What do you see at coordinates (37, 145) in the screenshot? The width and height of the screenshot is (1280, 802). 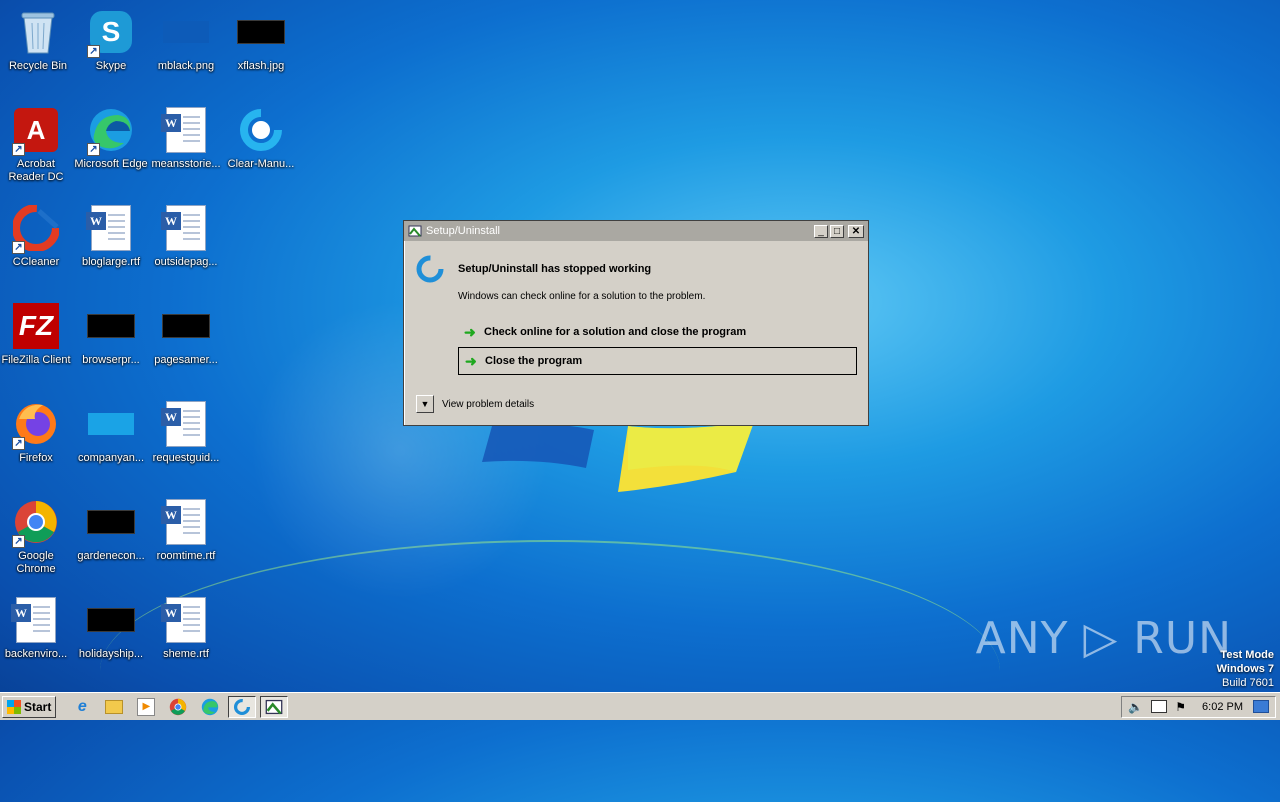 I see `desktop-icon-acrobat: A ↗ Acrobat Reader DC` at bounding box center [37, 145].